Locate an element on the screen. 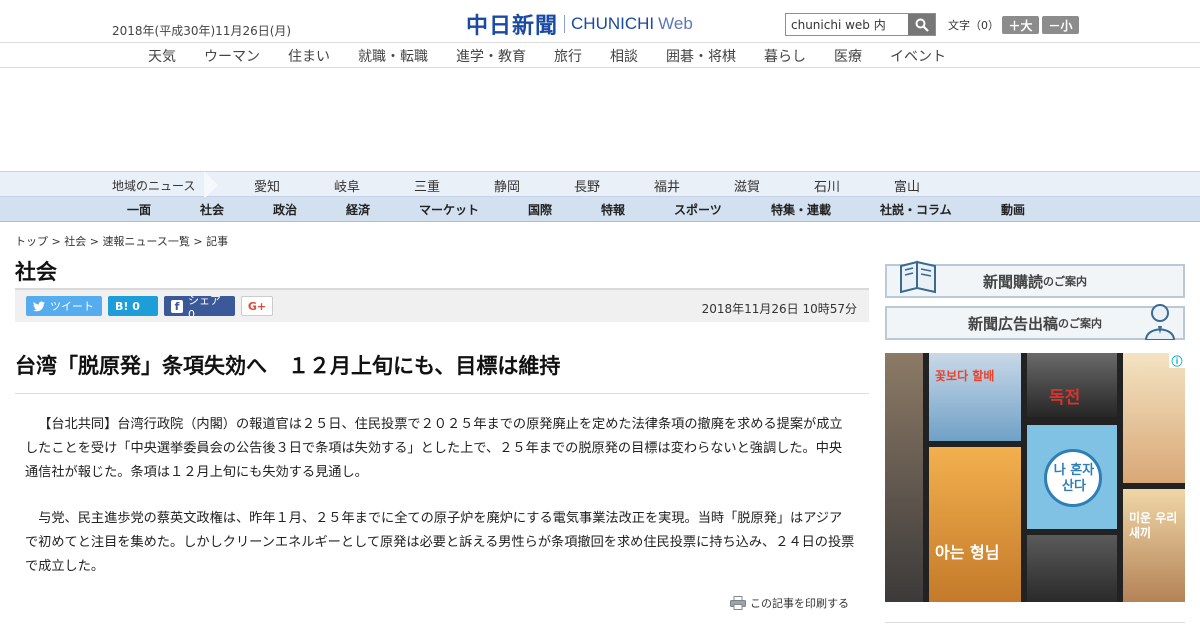 Image resolution: width=1200 pixels, height=630 pixels. category-nav-item-2: 住まい is located at coordinates (309, 56).